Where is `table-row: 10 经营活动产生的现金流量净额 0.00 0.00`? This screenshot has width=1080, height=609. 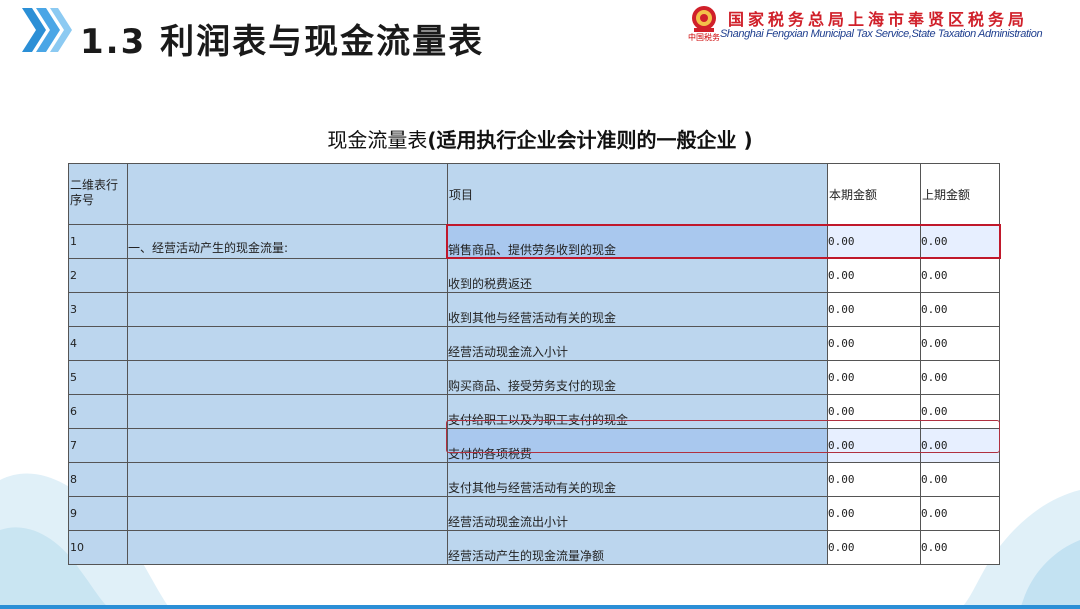
table-row: 10 经营活动产生的现金流量净额 0.00 0.00 is located at coordinates (534, 547).